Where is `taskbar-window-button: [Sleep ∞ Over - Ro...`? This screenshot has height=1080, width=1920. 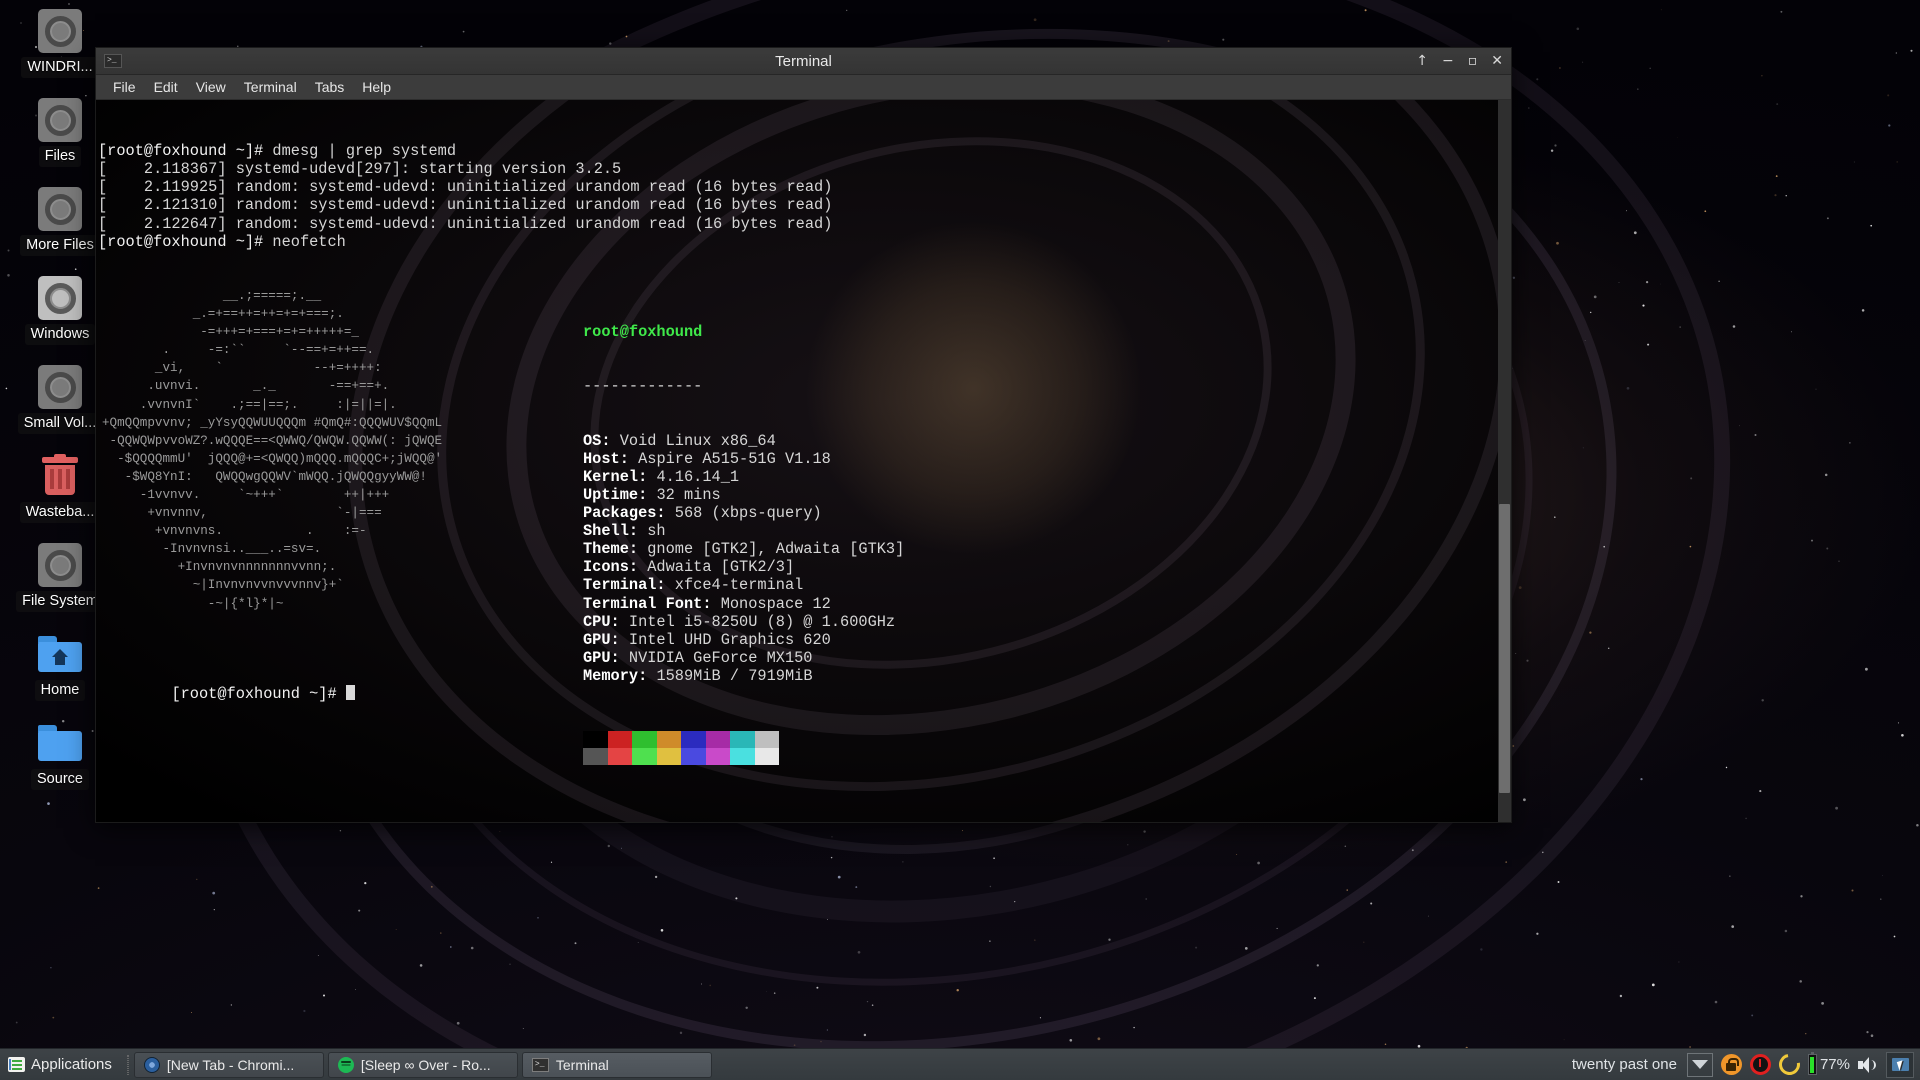 taskbar-window-button: [Sleep ∞ Over - Ro... is located at coordinates (422, 1064).